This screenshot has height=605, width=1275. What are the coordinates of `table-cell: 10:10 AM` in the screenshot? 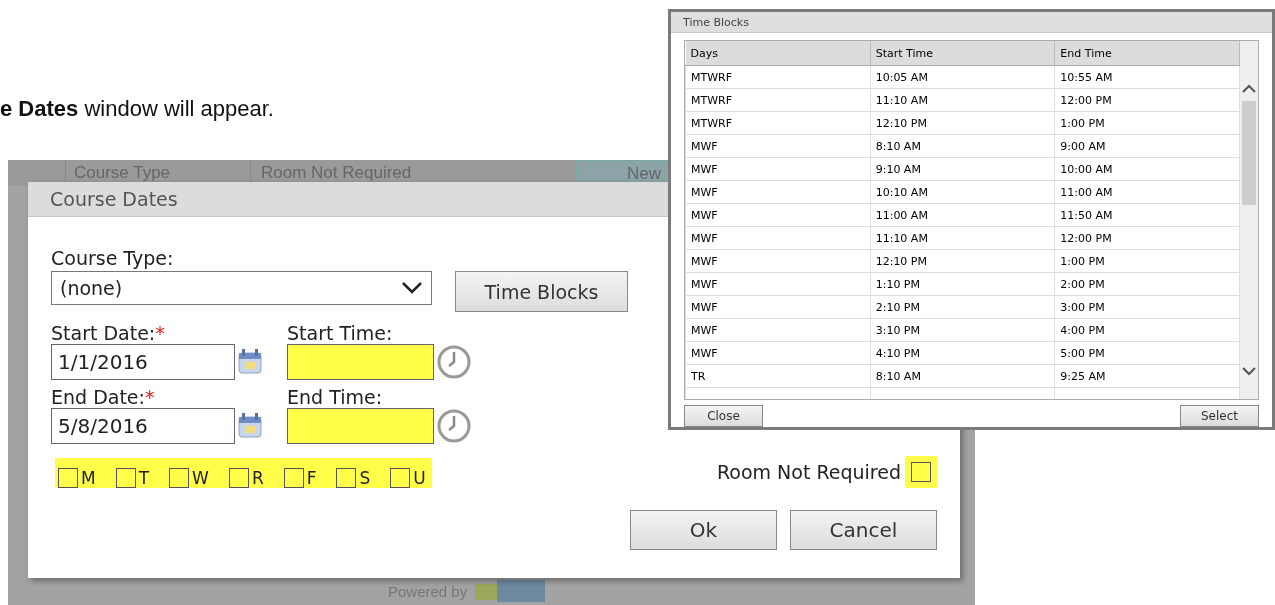 It's located at (962, 192).